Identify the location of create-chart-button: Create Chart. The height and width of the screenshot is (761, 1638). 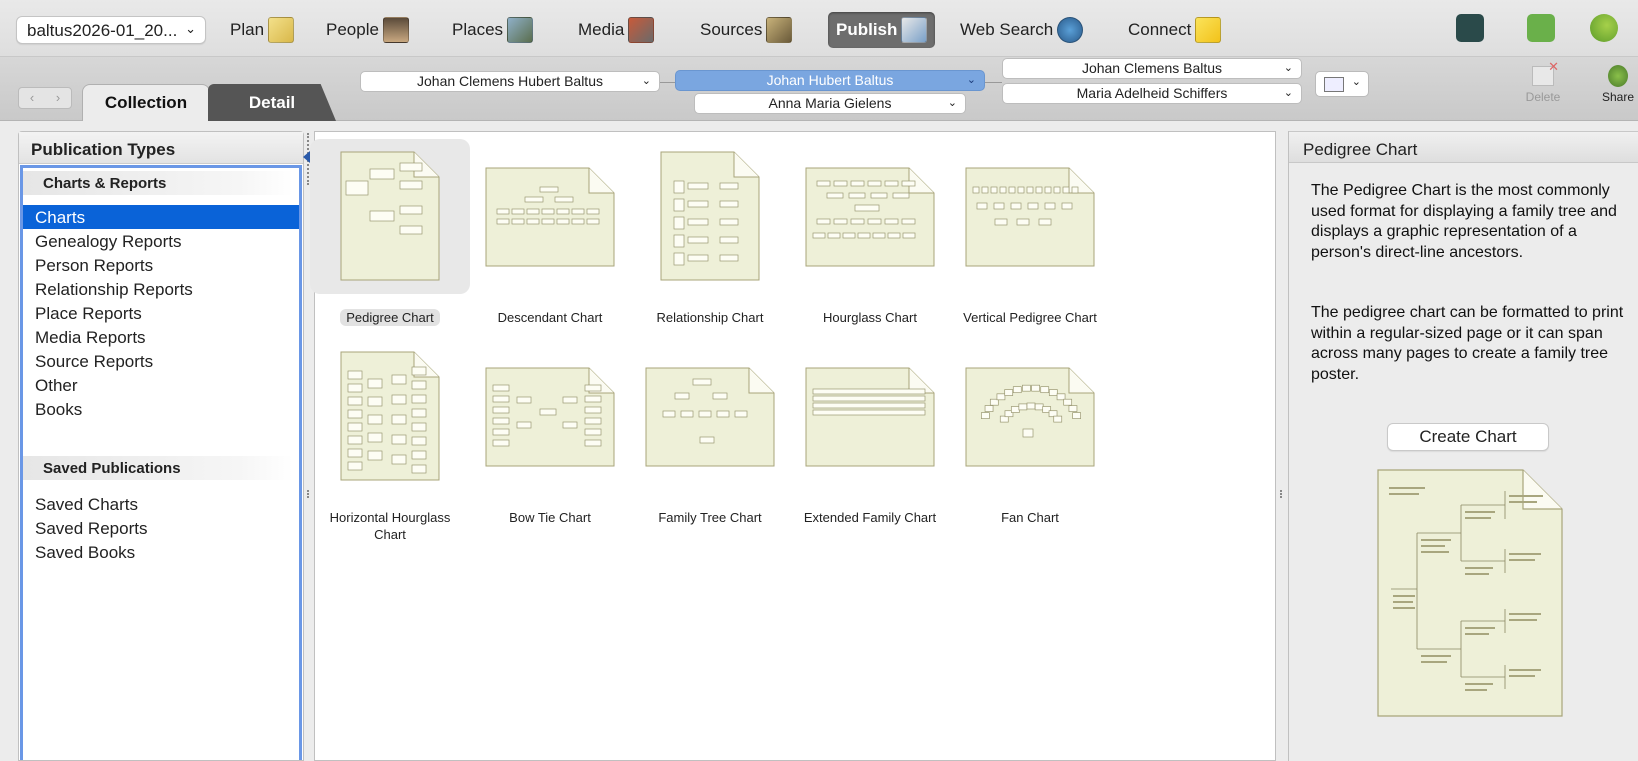
(1468, 437).